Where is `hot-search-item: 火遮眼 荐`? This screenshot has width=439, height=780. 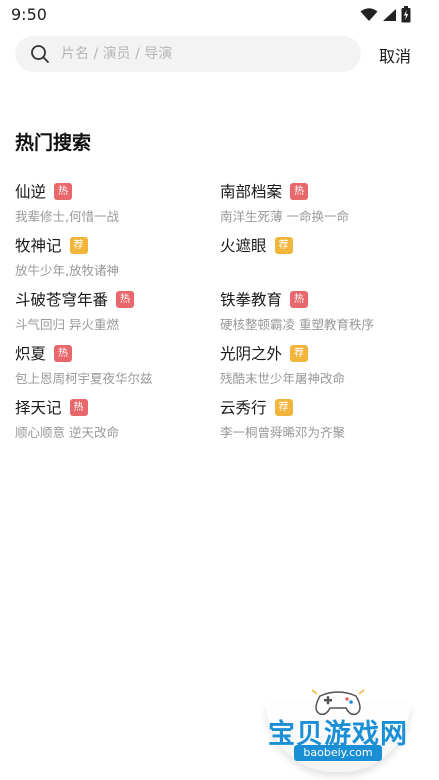 hot-search-item: 火遮眼 荐 is located at coordinates (320, 258).